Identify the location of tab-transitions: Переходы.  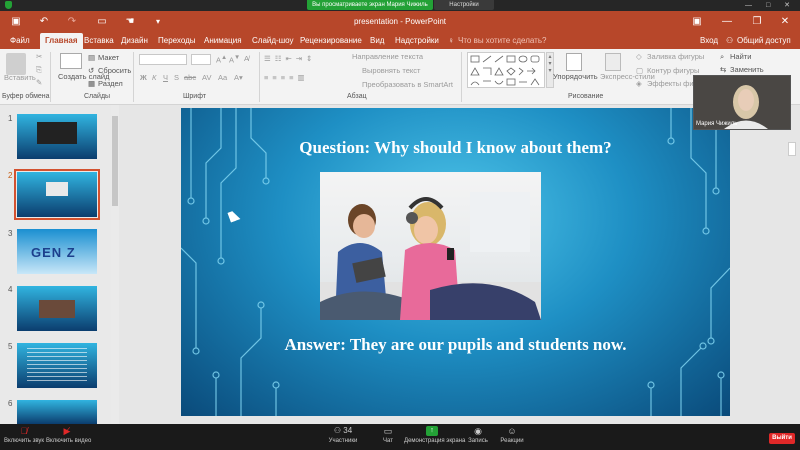
(177, 41).